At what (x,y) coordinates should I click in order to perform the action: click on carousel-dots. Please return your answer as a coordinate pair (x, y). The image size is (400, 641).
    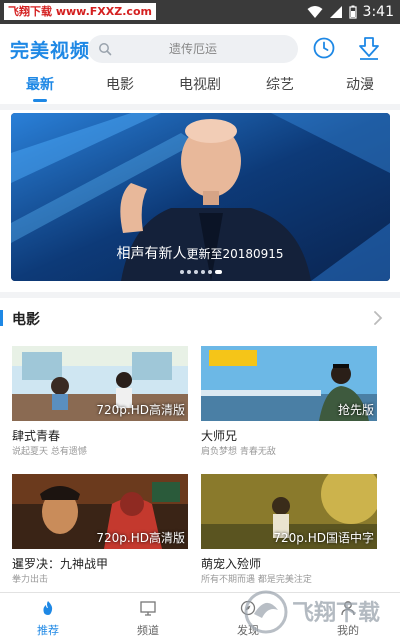
    Looking at the image, I should click on (201, 272).